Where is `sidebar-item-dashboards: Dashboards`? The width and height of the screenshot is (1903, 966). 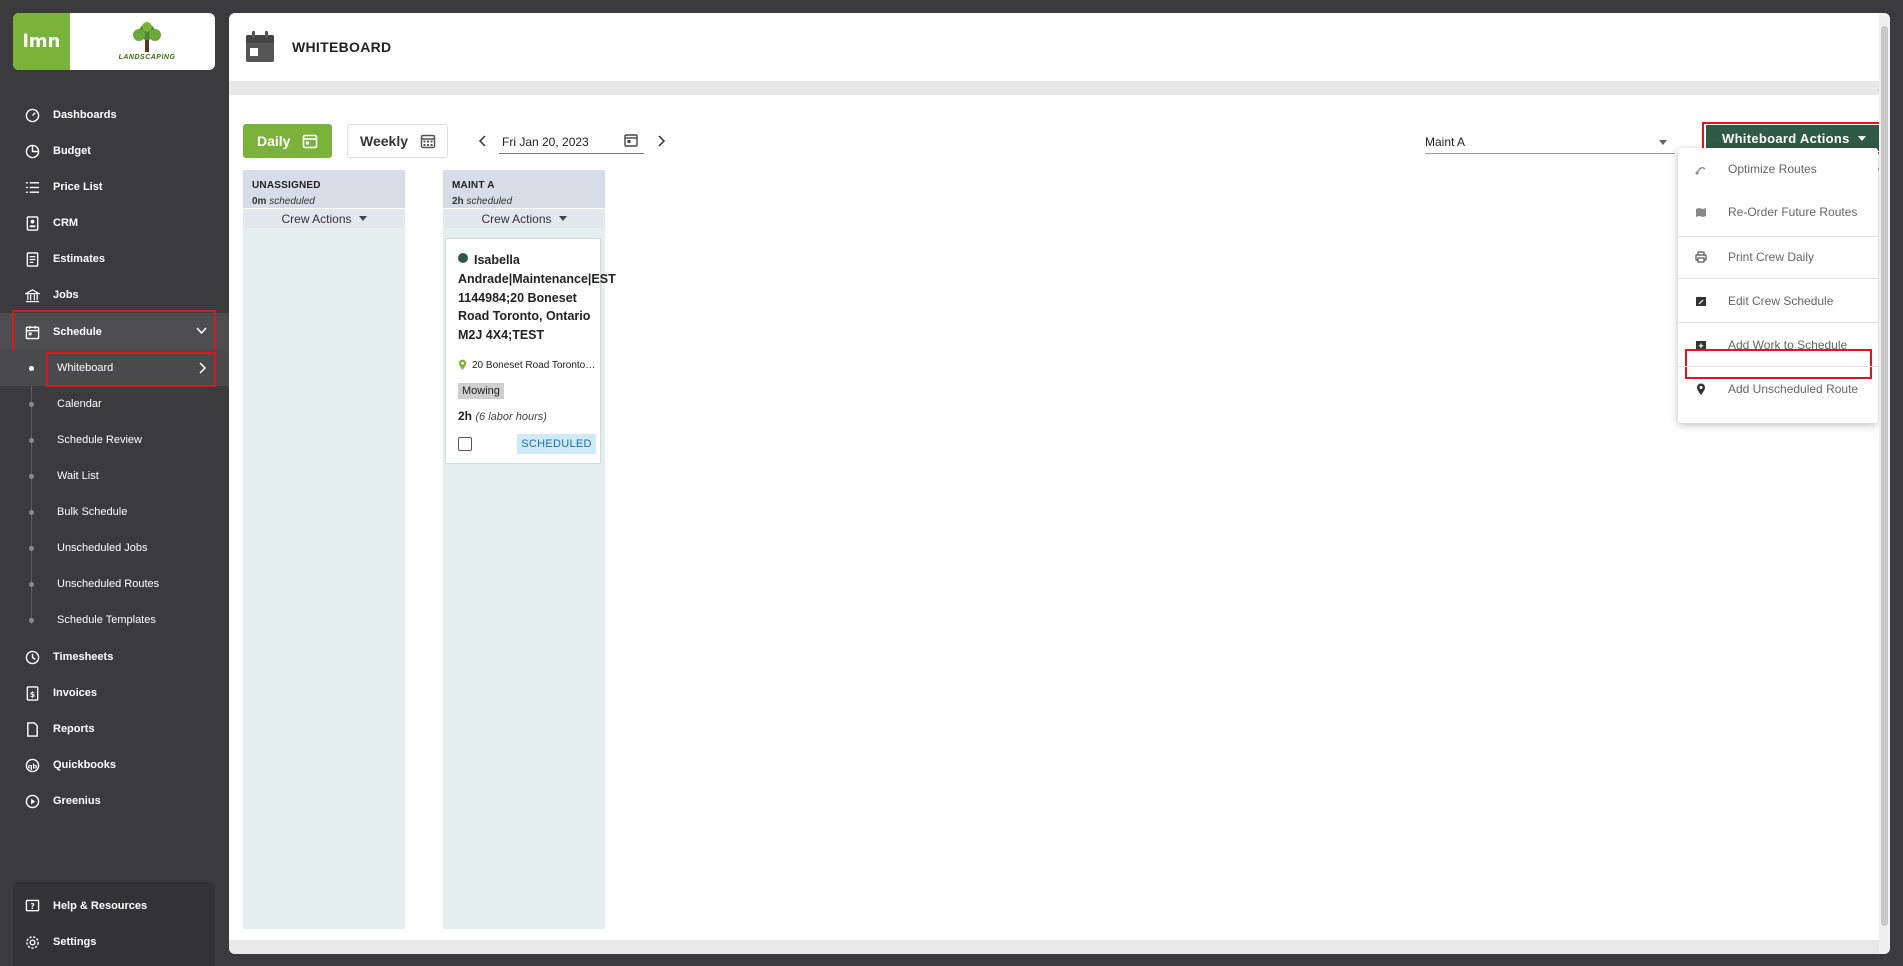 sidebar-item-dashboards: Dashboards is located at coordinates (114, 115).